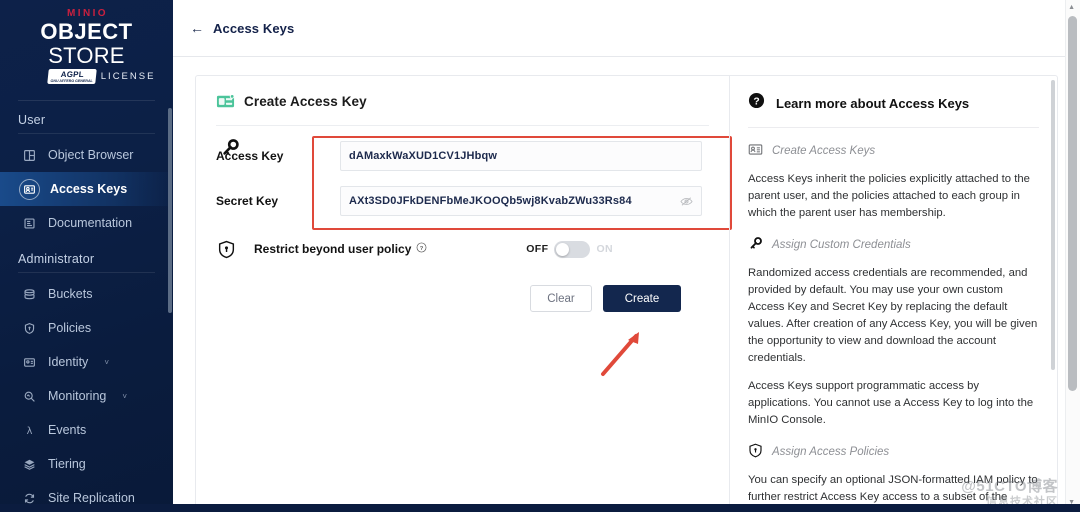 This screenshot has height=512, width=1080. Describe the element at coordinates (56, 259) in the screenshot. I see `sidebar-group-title: Administrator` at that location.